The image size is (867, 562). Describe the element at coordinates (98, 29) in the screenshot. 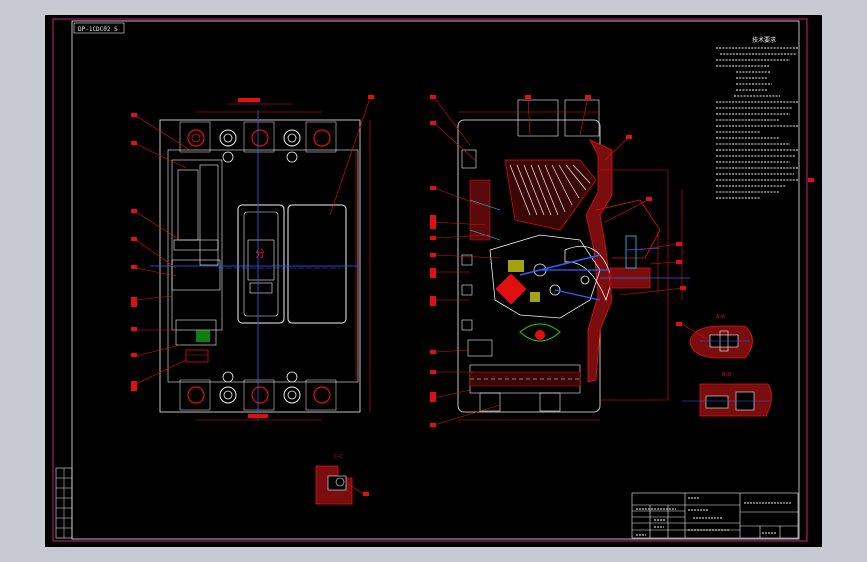

I see `drawing-number-text: DP-1CDC02 S` at that location.